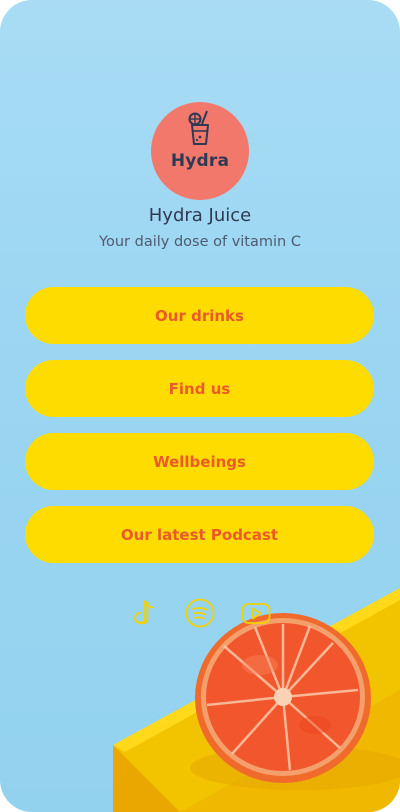 This screenshot has height=812, width=400. What do you see at coordinates (200, 161) in the screenshot?
I see `logo-text: Hydra` at bounding box center [200, 161].